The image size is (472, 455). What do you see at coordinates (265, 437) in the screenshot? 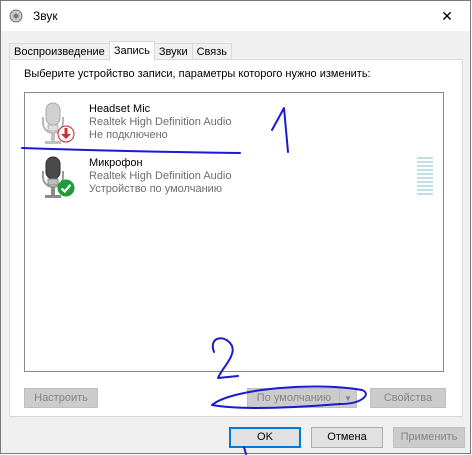
I see `ok-button: OK` at bounding box center [265, 437].